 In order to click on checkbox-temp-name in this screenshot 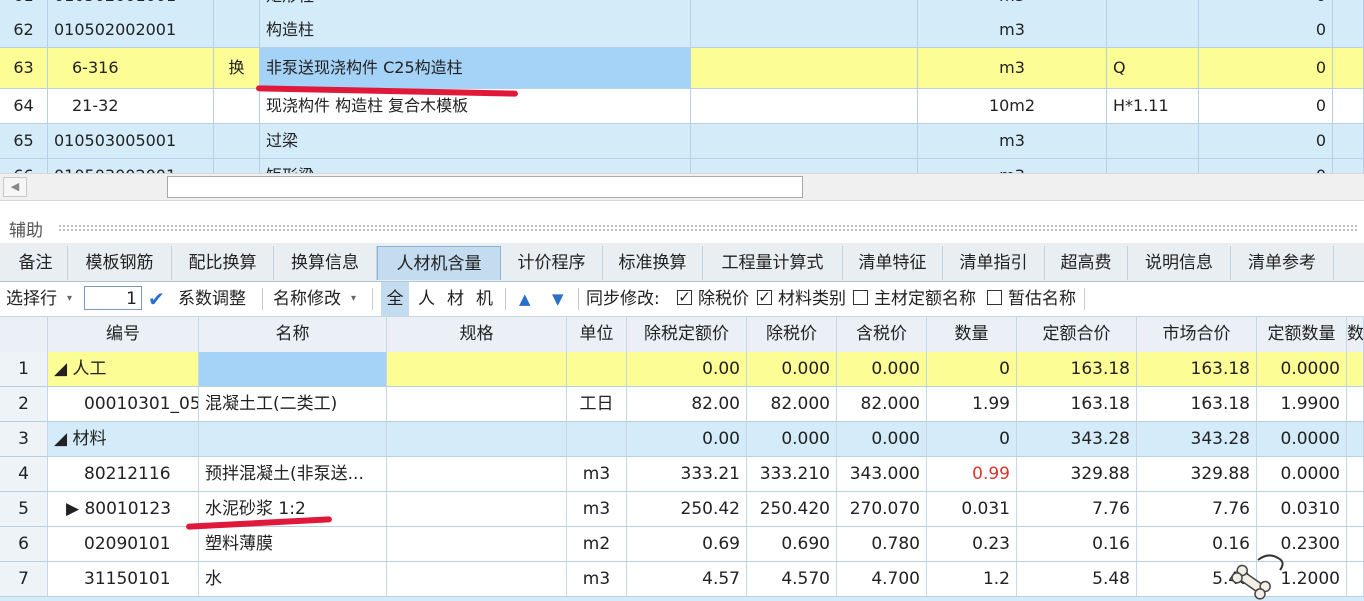, I will do `click(994, 297)`.